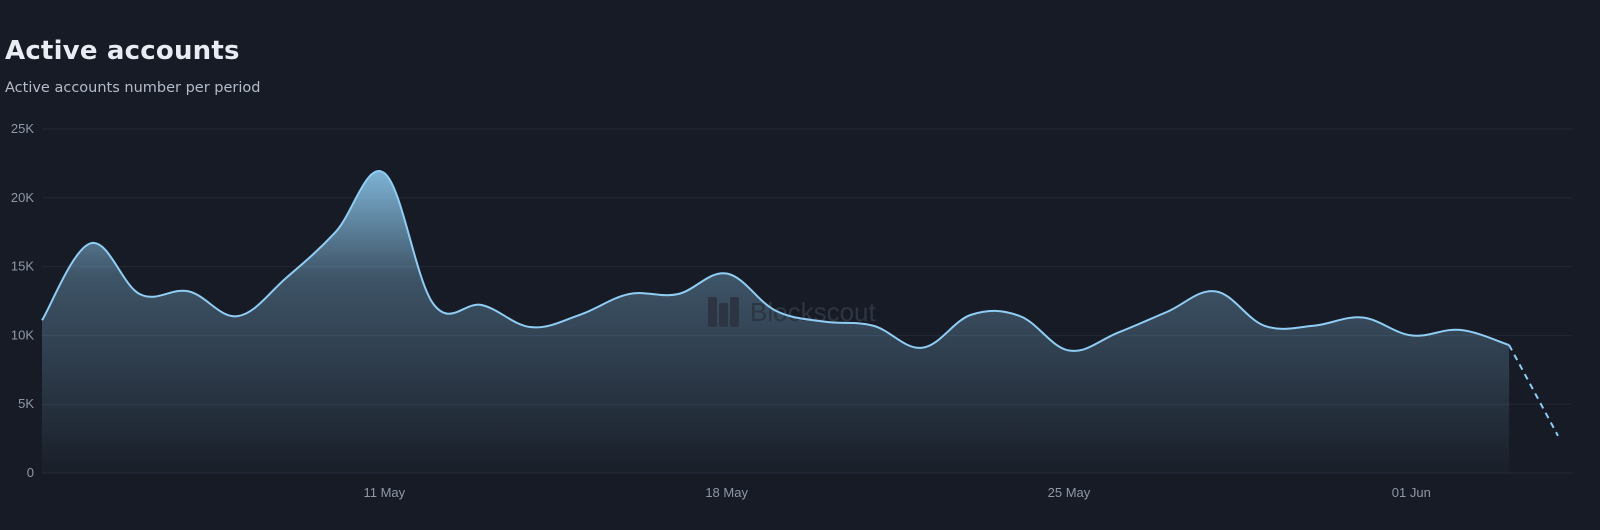 The width and height of the screenshot is (1600, 530). What do you see at coordinates (26, 403) in the screenshot?
I see `y-tick-label: 5K` at bounding box center [26, 403].